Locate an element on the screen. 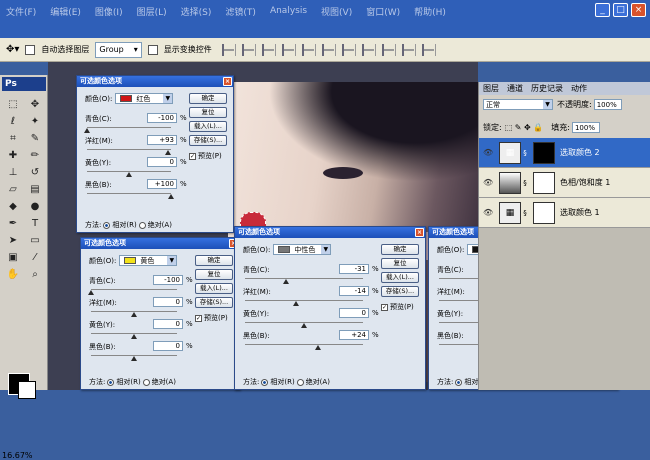  move-tool-icon: ✥▾ is located at coordinates (12, 49).